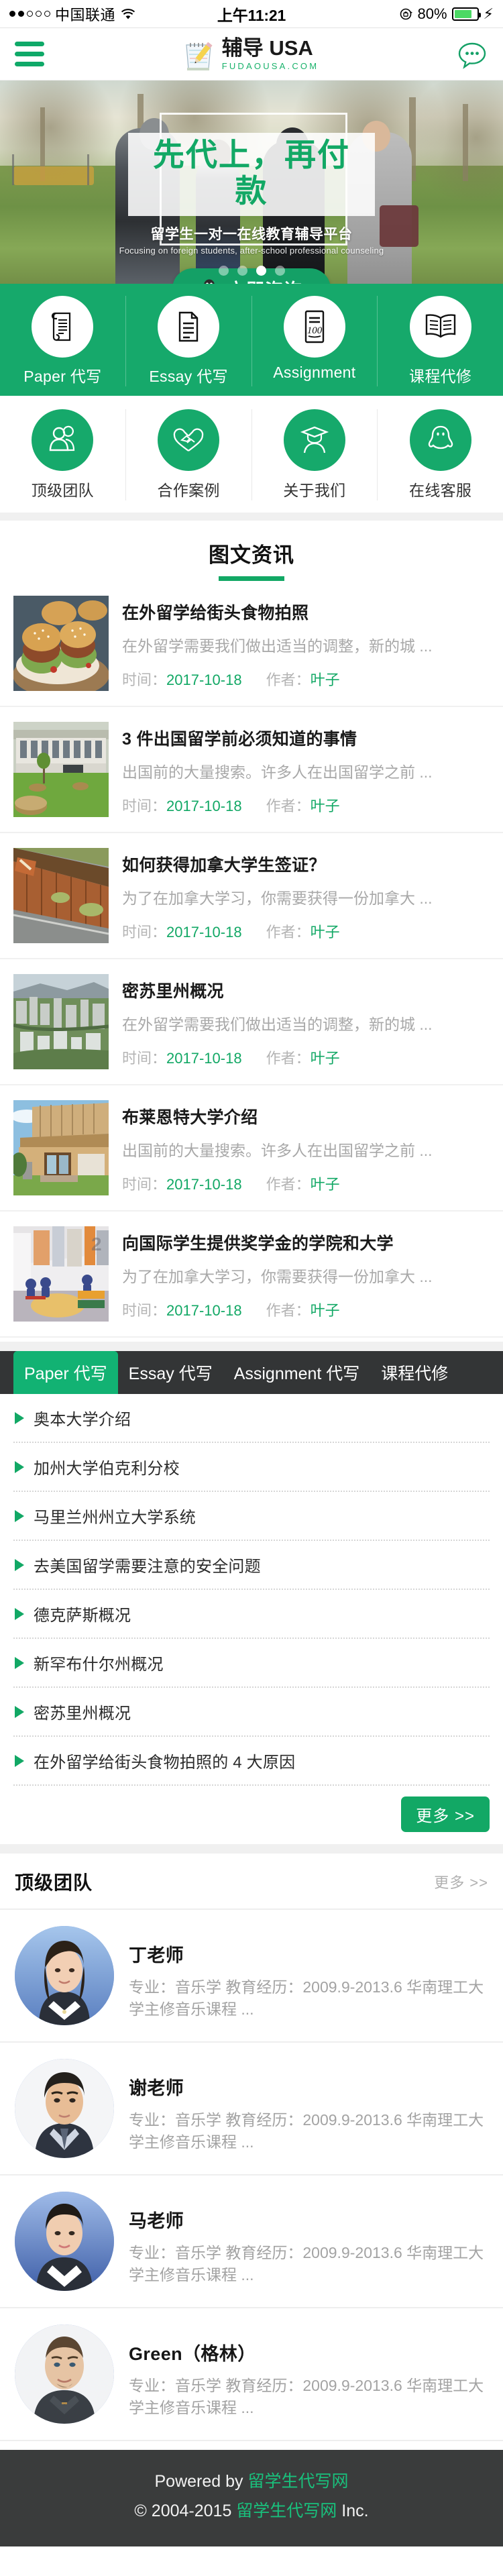 Image resolution: width=503 pixels, height=2576 pixels. Describe the element at coordinates (251, 1761) in the screenshot. I see `tab-list-item: 在外留学给街头食物拍照的 4 大原因` at that location.